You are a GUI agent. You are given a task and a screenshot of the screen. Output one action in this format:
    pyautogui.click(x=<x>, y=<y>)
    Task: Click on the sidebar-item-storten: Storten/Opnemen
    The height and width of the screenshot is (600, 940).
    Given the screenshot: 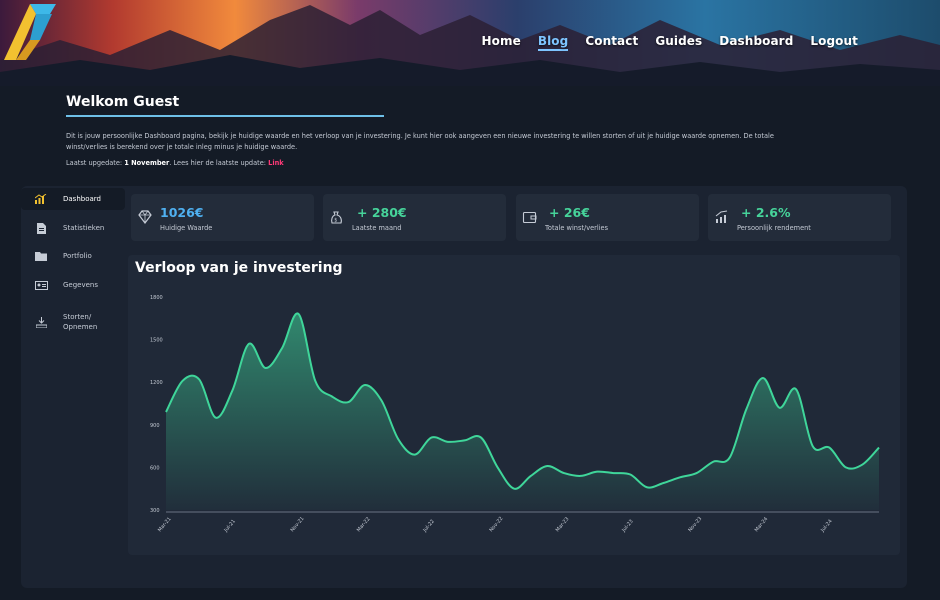 What is the action you would take?
    pyautogui.click(x=73, y=322)
    